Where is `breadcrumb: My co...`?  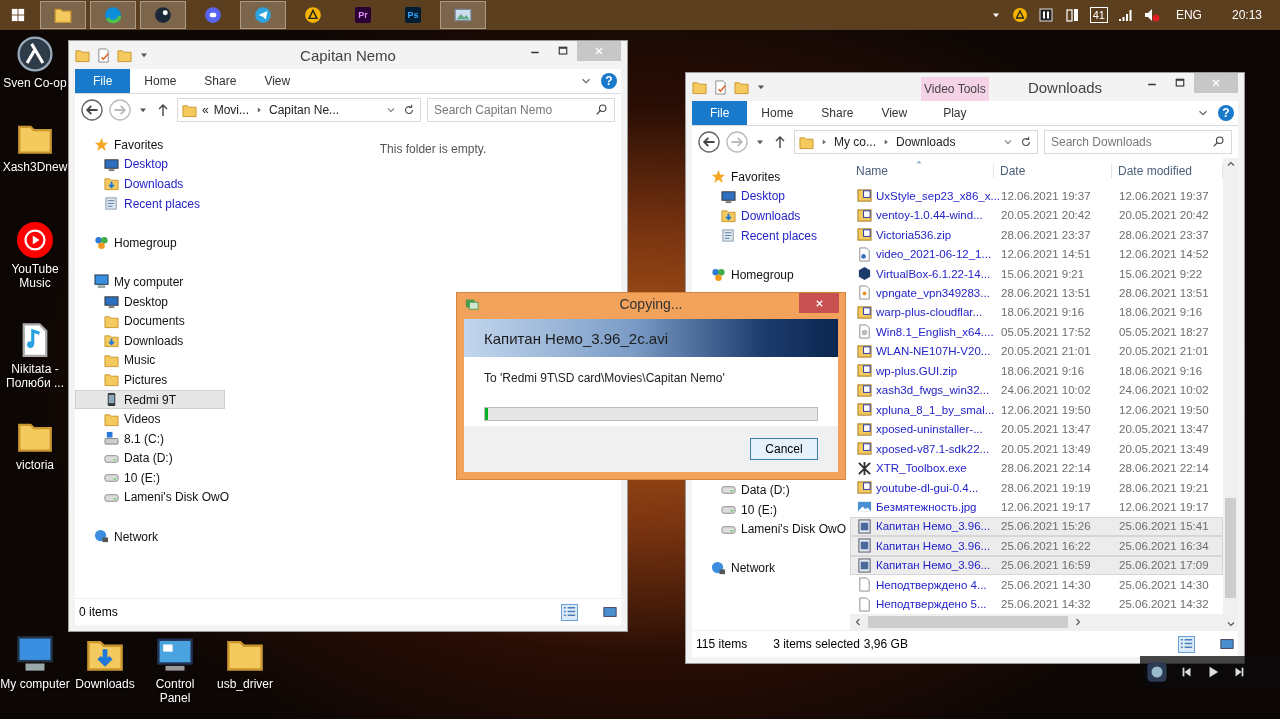
breadcrumb: My co... is located at coordinates (855, 142).